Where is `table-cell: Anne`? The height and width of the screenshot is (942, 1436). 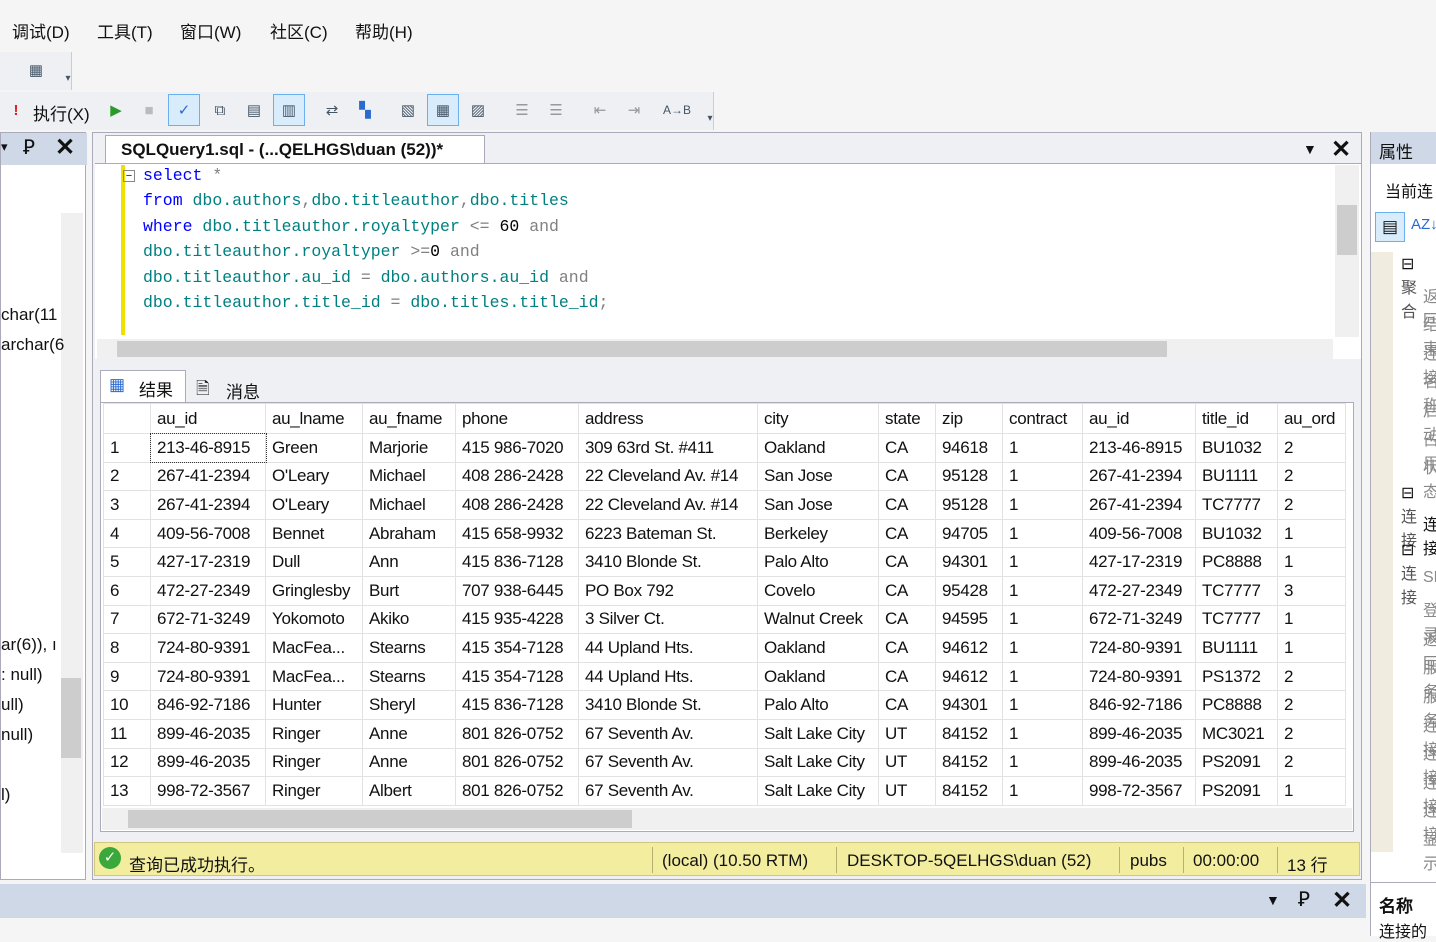
table-cell: Anne is located at coordinates (409, 762).